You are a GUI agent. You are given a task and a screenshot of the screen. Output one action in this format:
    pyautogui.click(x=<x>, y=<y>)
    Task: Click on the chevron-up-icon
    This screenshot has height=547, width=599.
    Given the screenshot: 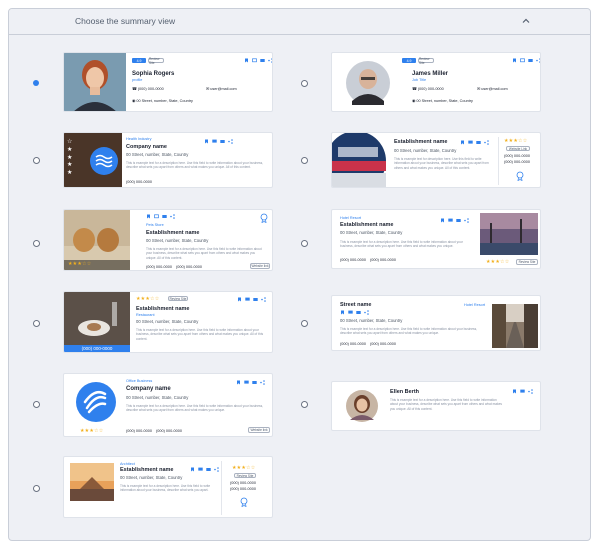 What is the action you would take?
    pyautogui.click(x=526, y=21)
    